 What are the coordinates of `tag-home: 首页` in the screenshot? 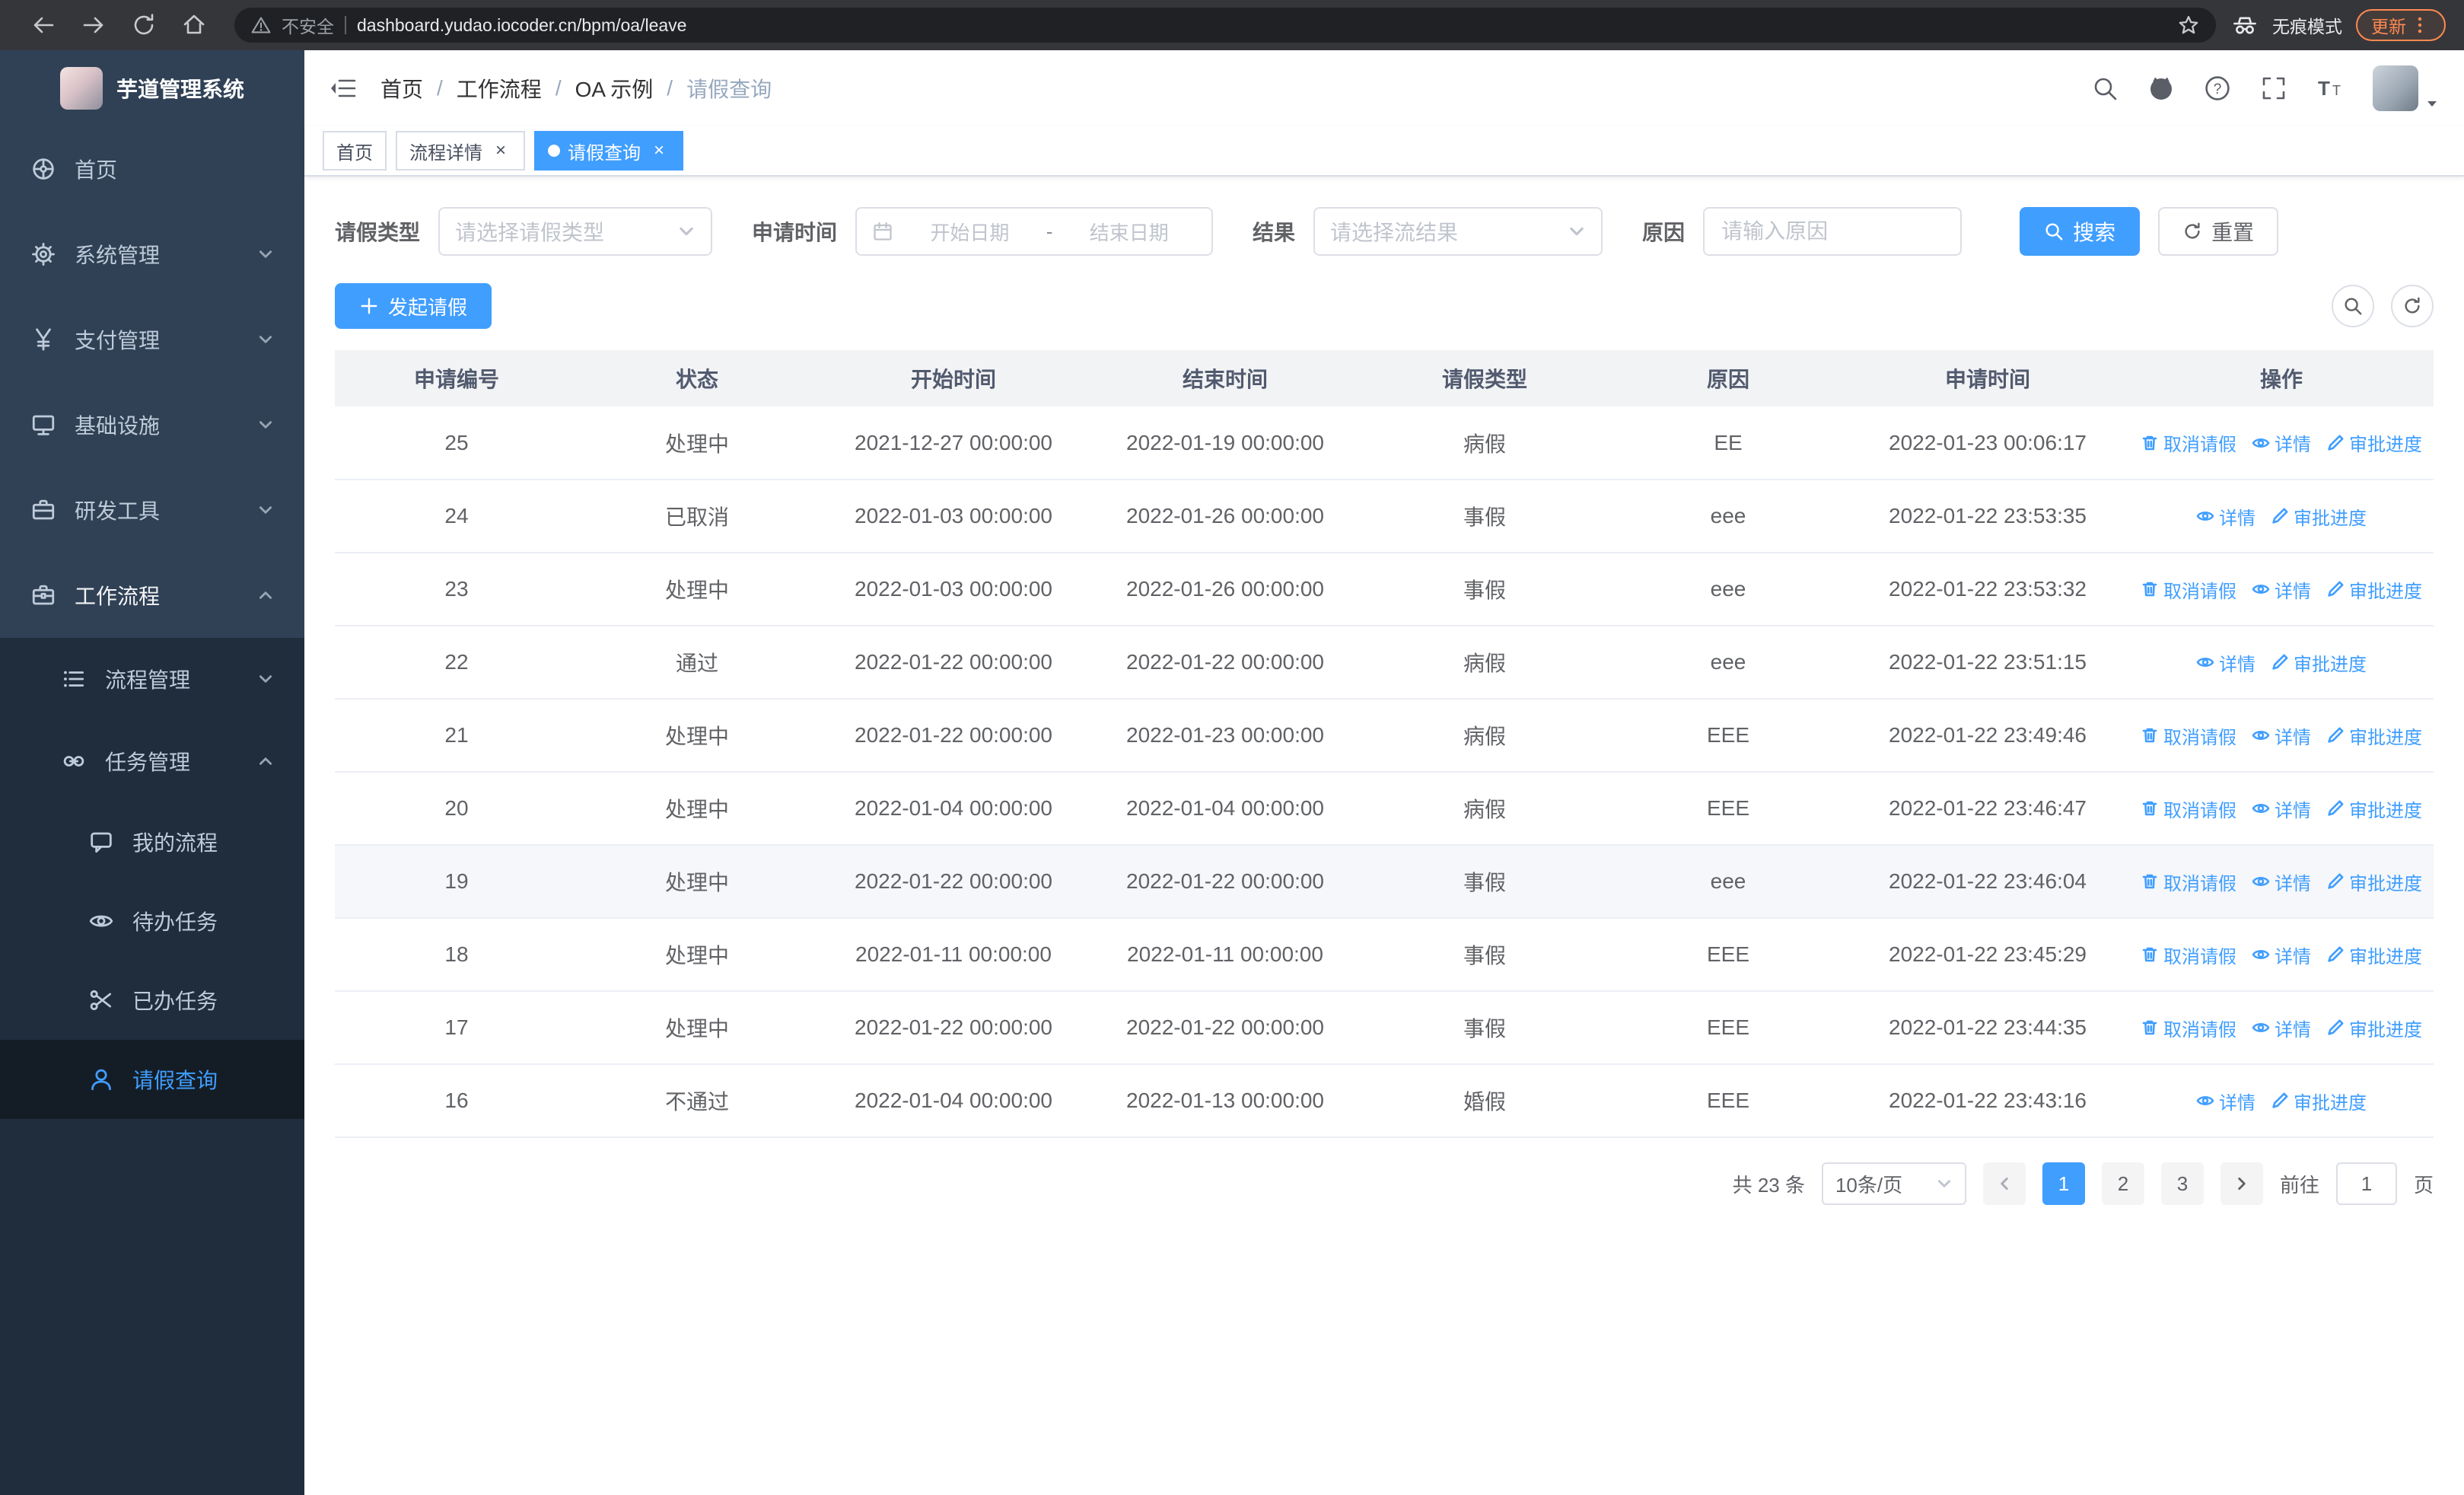 It's located at (355, 151).